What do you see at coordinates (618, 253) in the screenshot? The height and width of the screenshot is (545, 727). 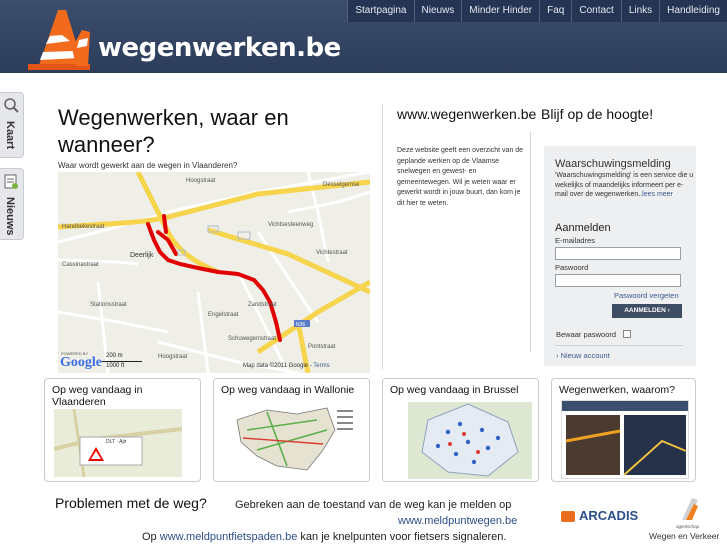 I see `email-field` at bounding box center [618, 253].